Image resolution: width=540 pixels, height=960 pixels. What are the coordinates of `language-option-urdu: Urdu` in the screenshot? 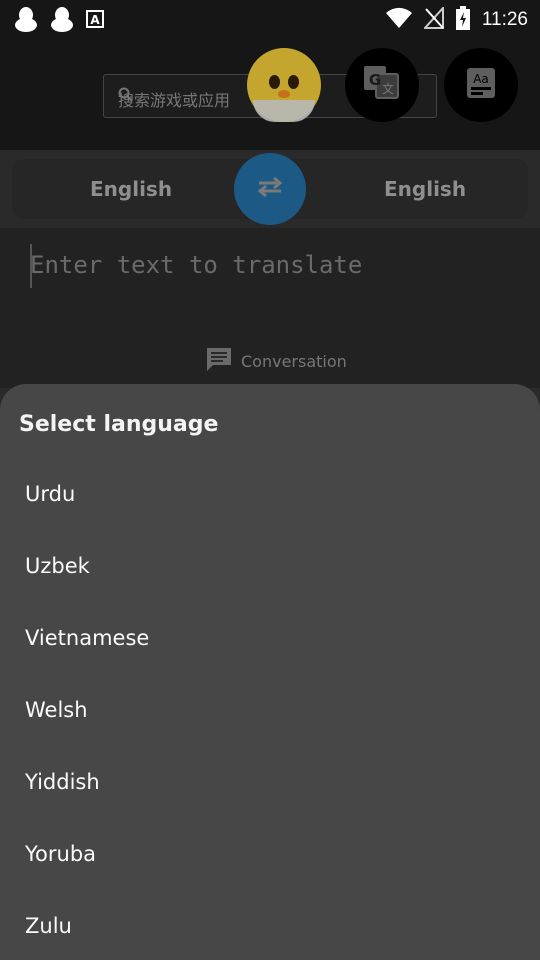 It's located at (270, 494).